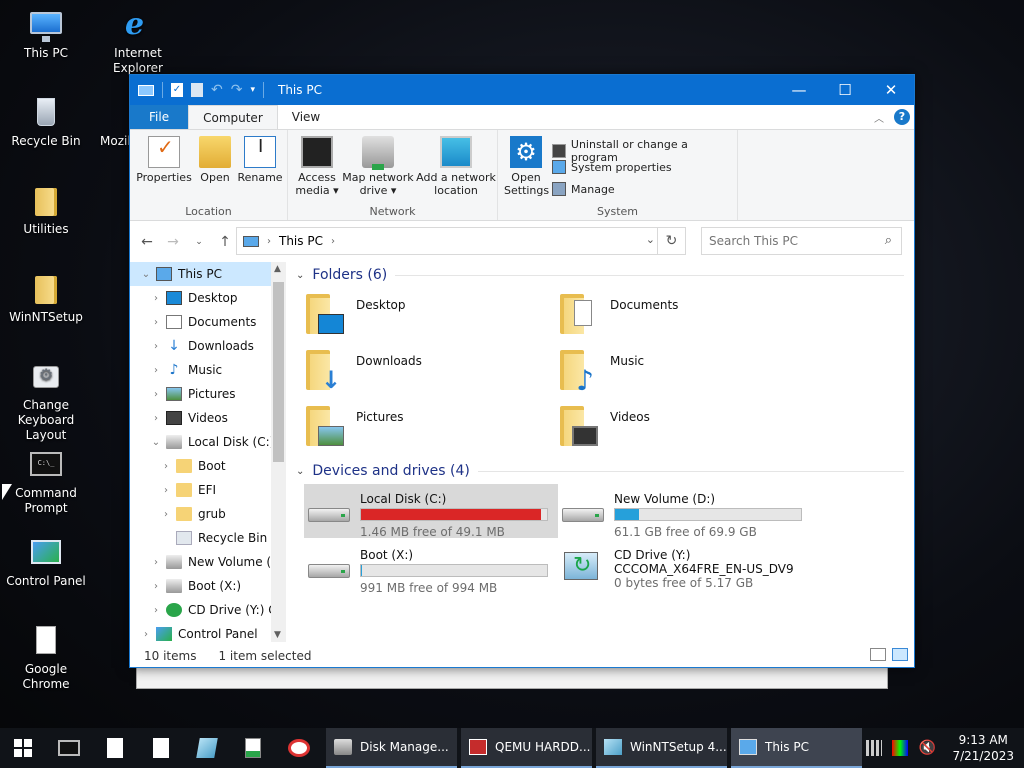  What do you see at coordinates (260, 160) in the screenshot?
I see `rename-button: Rename` at bounding box center [260, 160].